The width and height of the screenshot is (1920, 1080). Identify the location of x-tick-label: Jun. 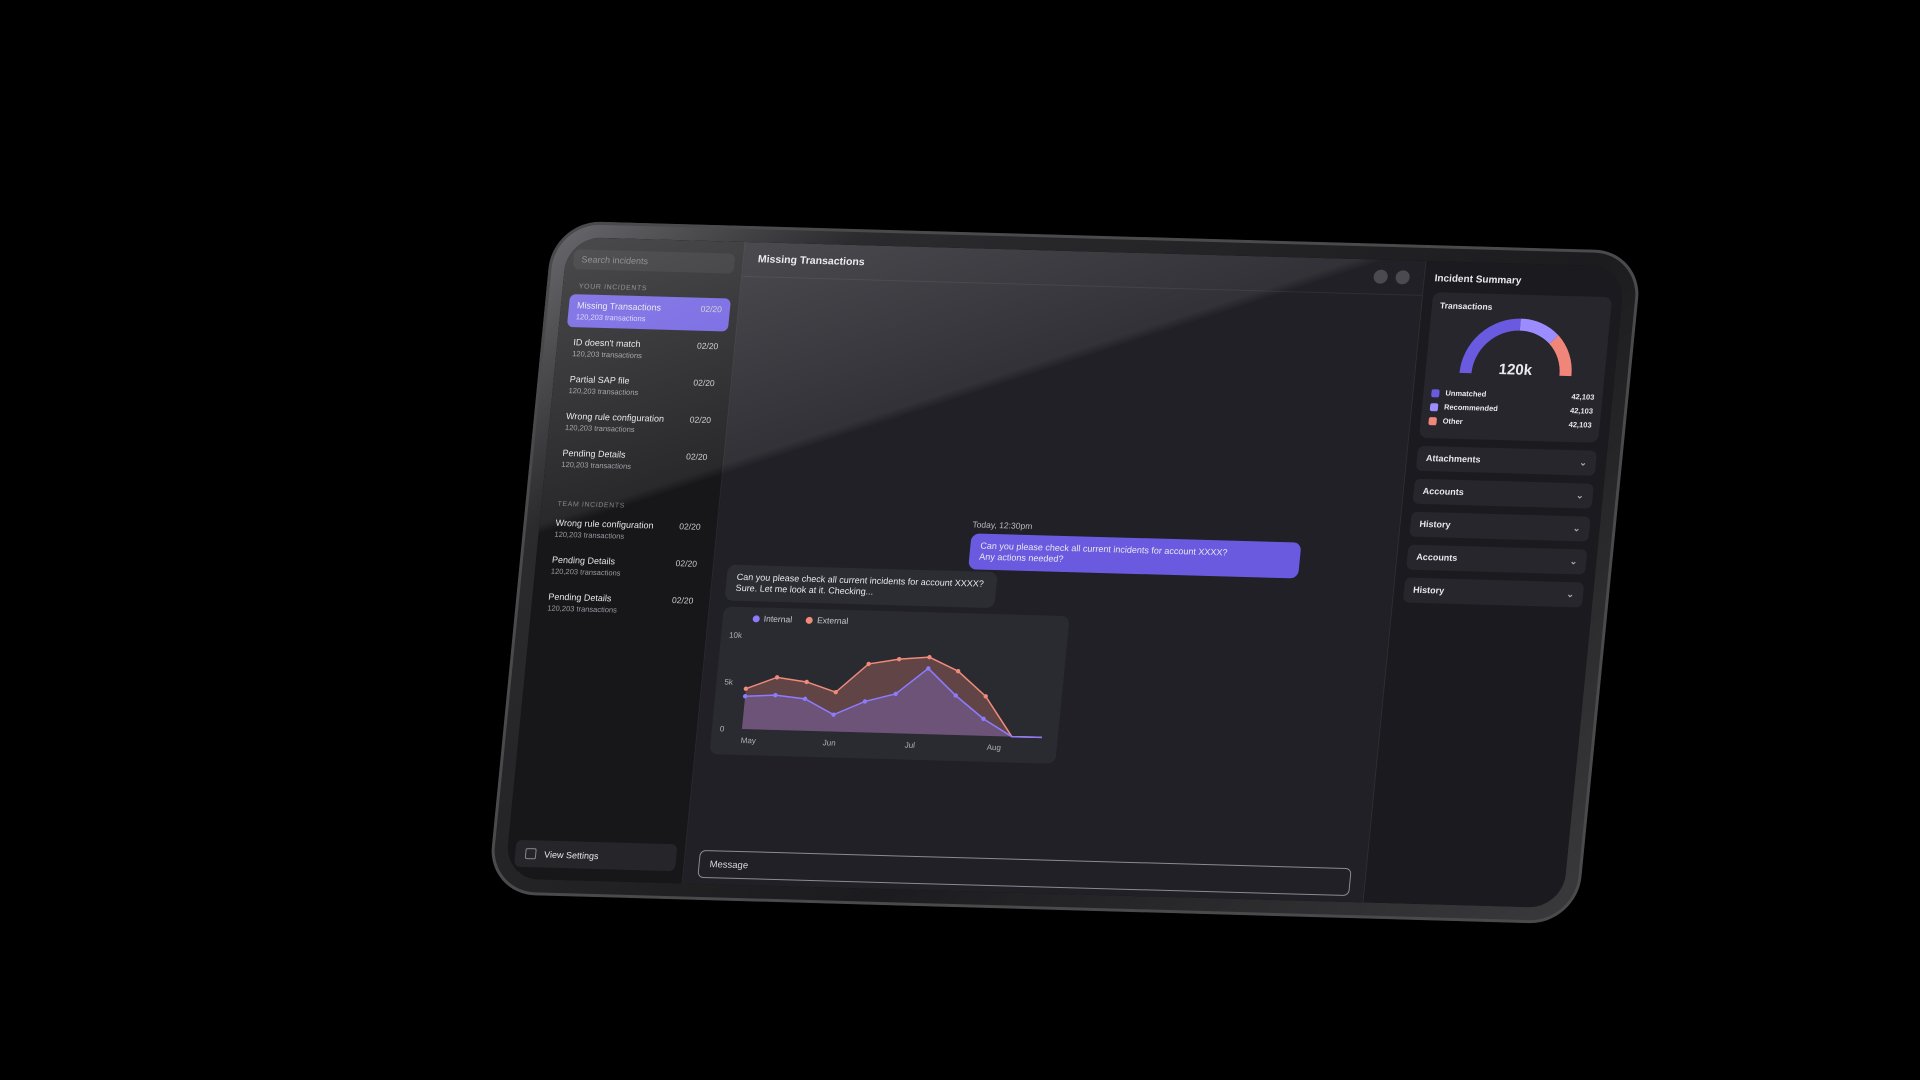
(829, 742).